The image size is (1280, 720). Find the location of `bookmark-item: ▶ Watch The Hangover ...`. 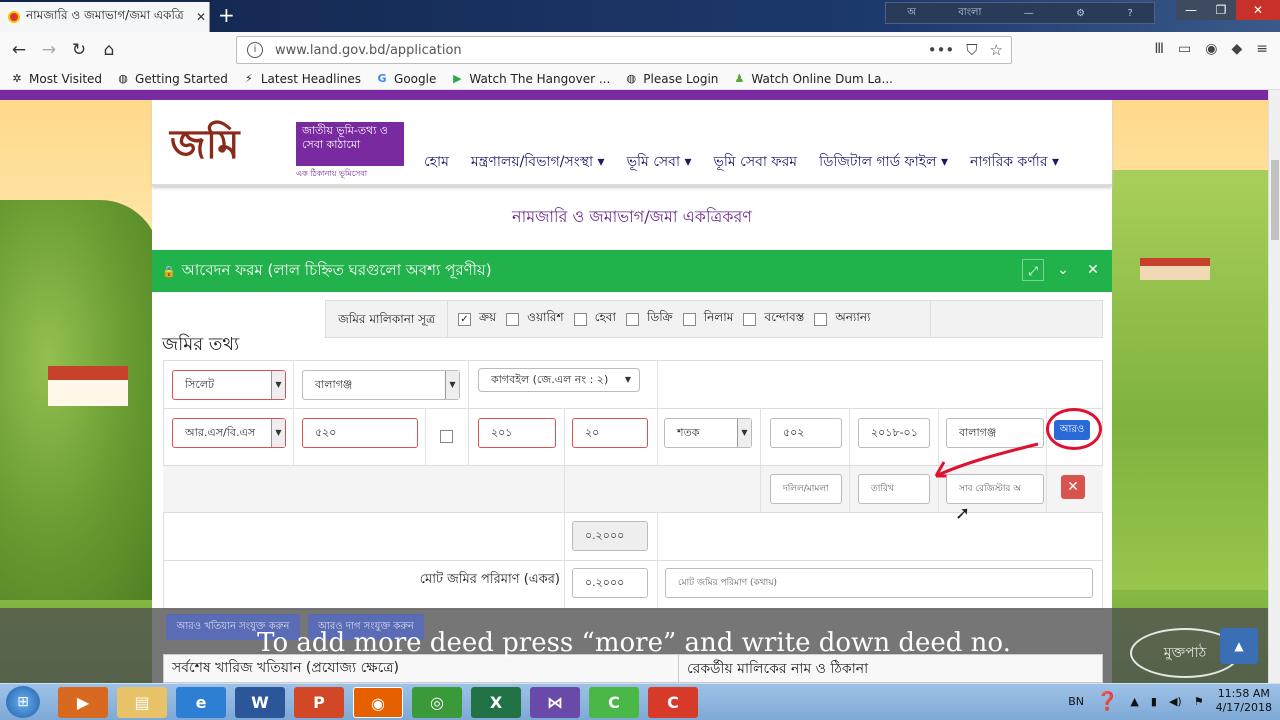

bookmark-item: ▶ Watch The Hangover ... is located at coordinates (530, 79).